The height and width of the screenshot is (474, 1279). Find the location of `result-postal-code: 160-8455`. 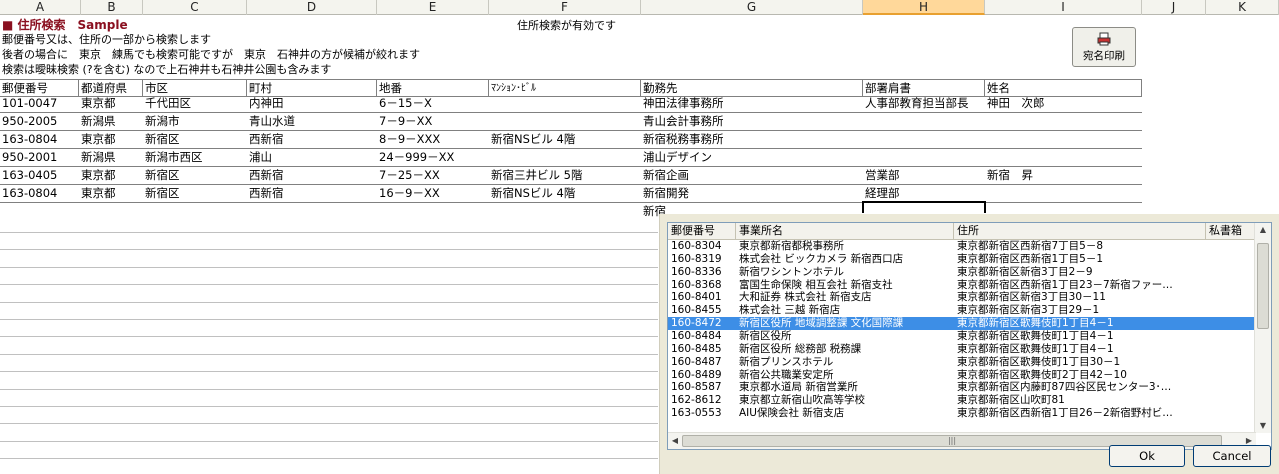

result-postal-code: 160-8455 is located at coordinates (696, 310).